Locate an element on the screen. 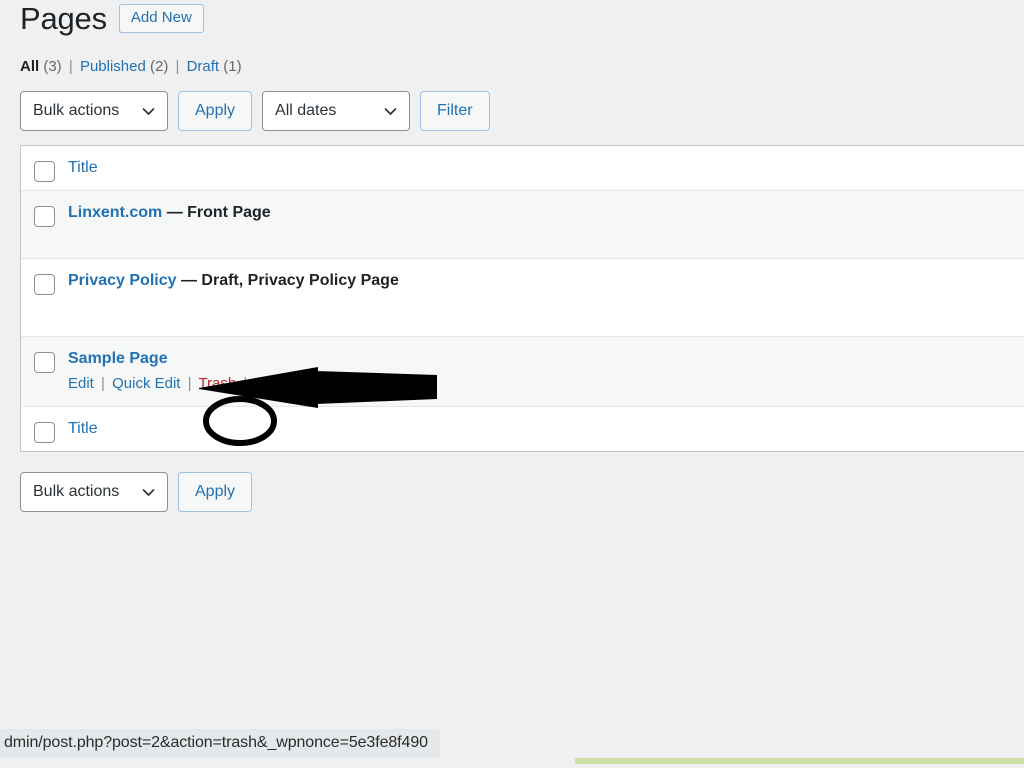 This screenshot has height=768, width=1024. select-all-checkbox is located at coordinates (44, 171).